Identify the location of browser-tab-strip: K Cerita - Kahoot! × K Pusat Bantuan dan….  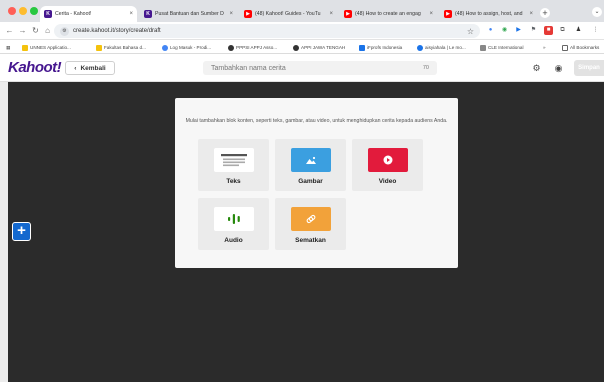
(302, 11).